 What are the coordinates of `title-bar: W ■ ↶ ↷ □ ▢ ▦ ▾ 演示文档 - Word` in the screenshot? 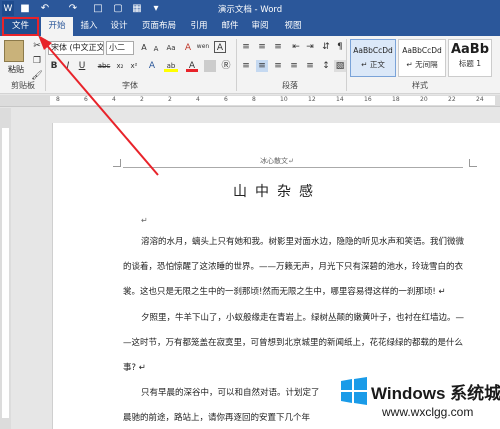 It's located at (250, 8).